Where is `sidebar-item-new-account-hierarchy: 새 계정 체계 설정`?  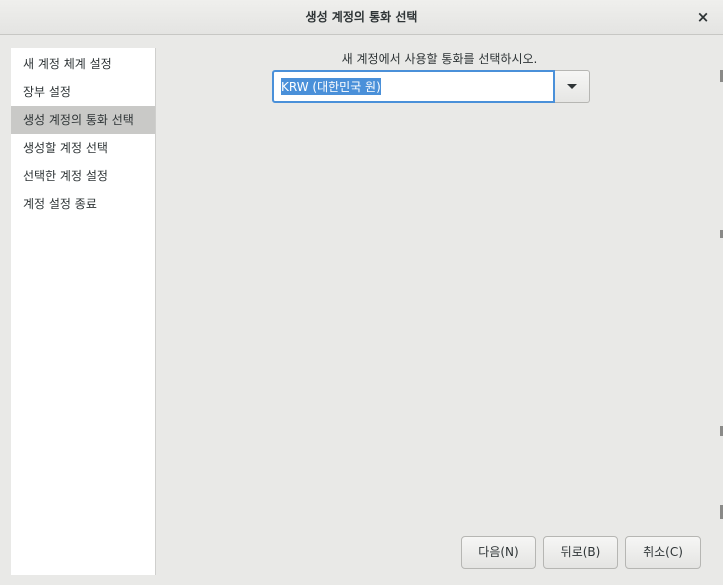
sidebar-item-new-account-hierarchy: 새 계정 체계 설정 is located at coordinates (83, 64).